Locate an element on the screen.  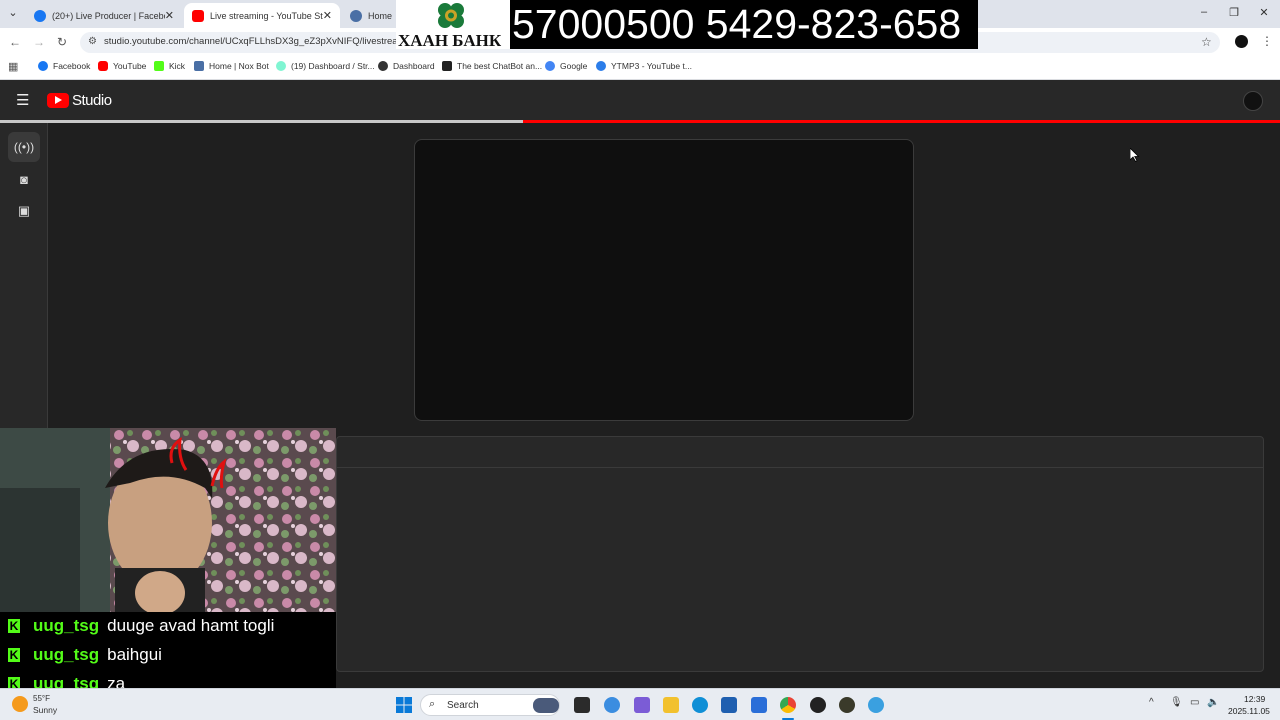
weather-temperature: 55°F is located at coordinates (41, 698).